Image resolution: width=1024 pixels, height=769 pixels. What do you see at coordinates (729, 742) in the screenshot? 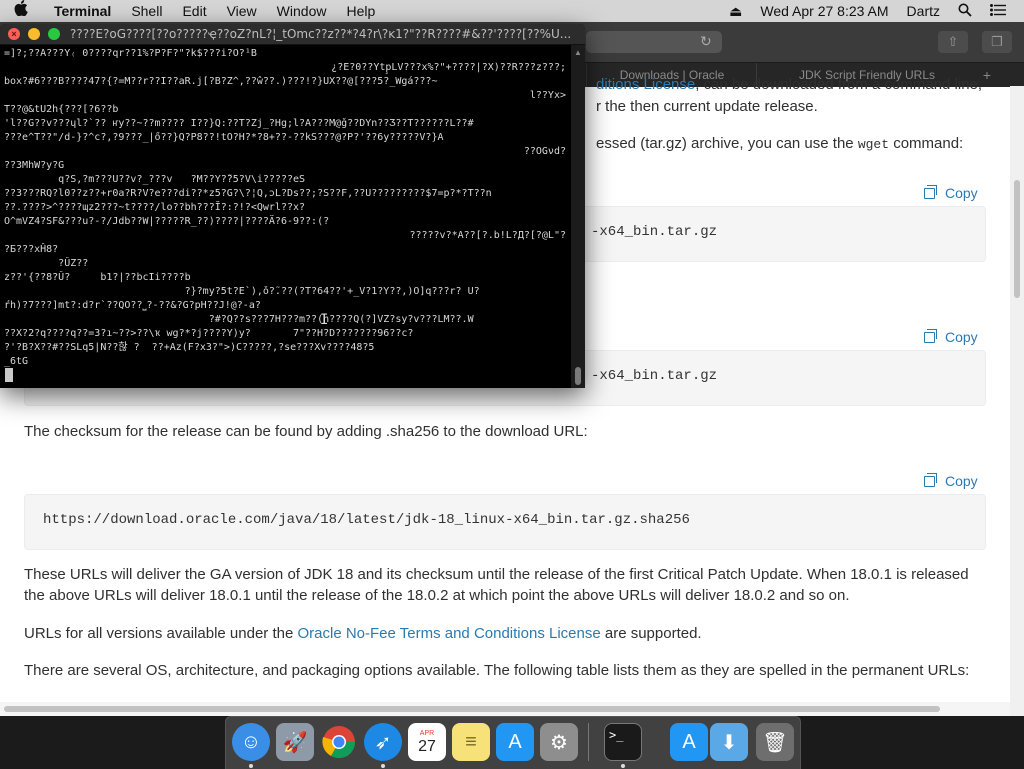
I see `downloads-folder-icon: ⬇` at bounding box center [729, 742].